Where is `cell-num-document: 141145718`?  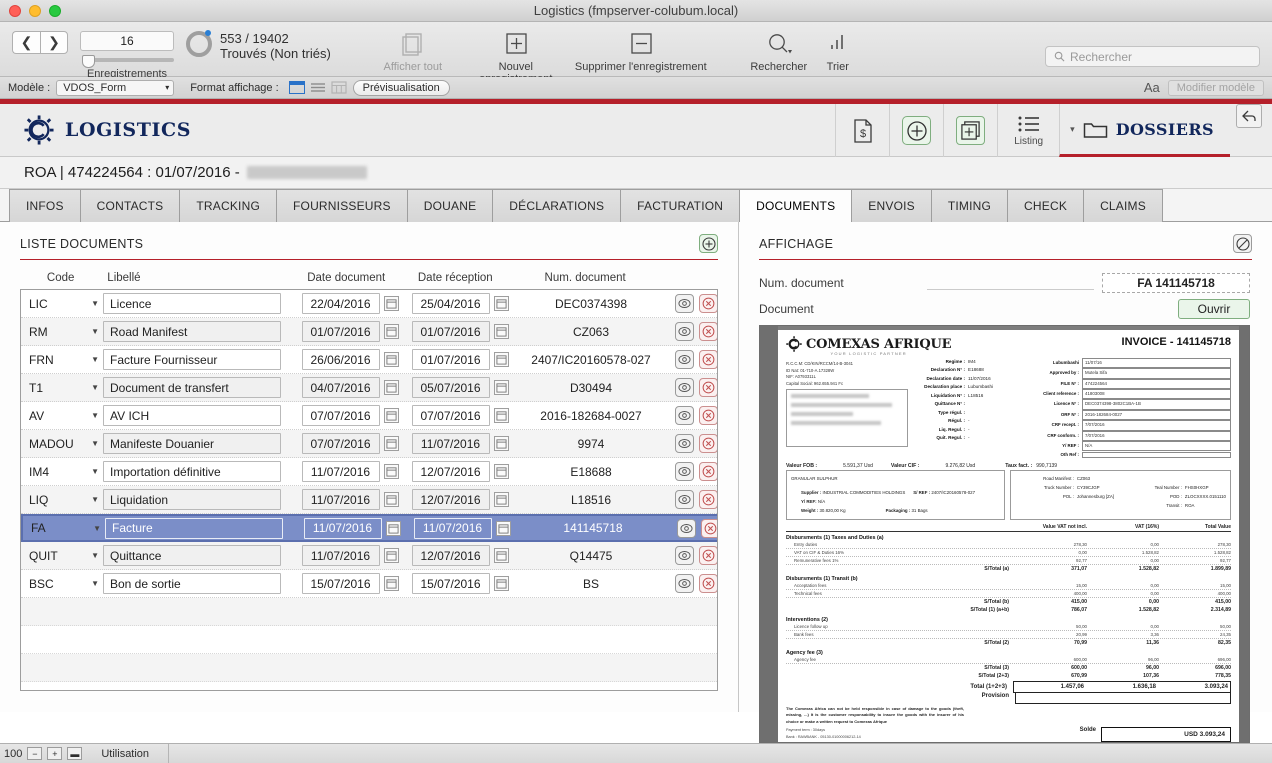
cell-num-document: 141145718 is located at coordinates (593, 528).